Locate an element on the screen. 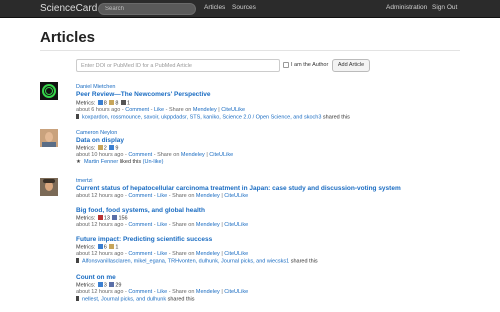  nav-articles: Articles is located at coordinates (214, 7).